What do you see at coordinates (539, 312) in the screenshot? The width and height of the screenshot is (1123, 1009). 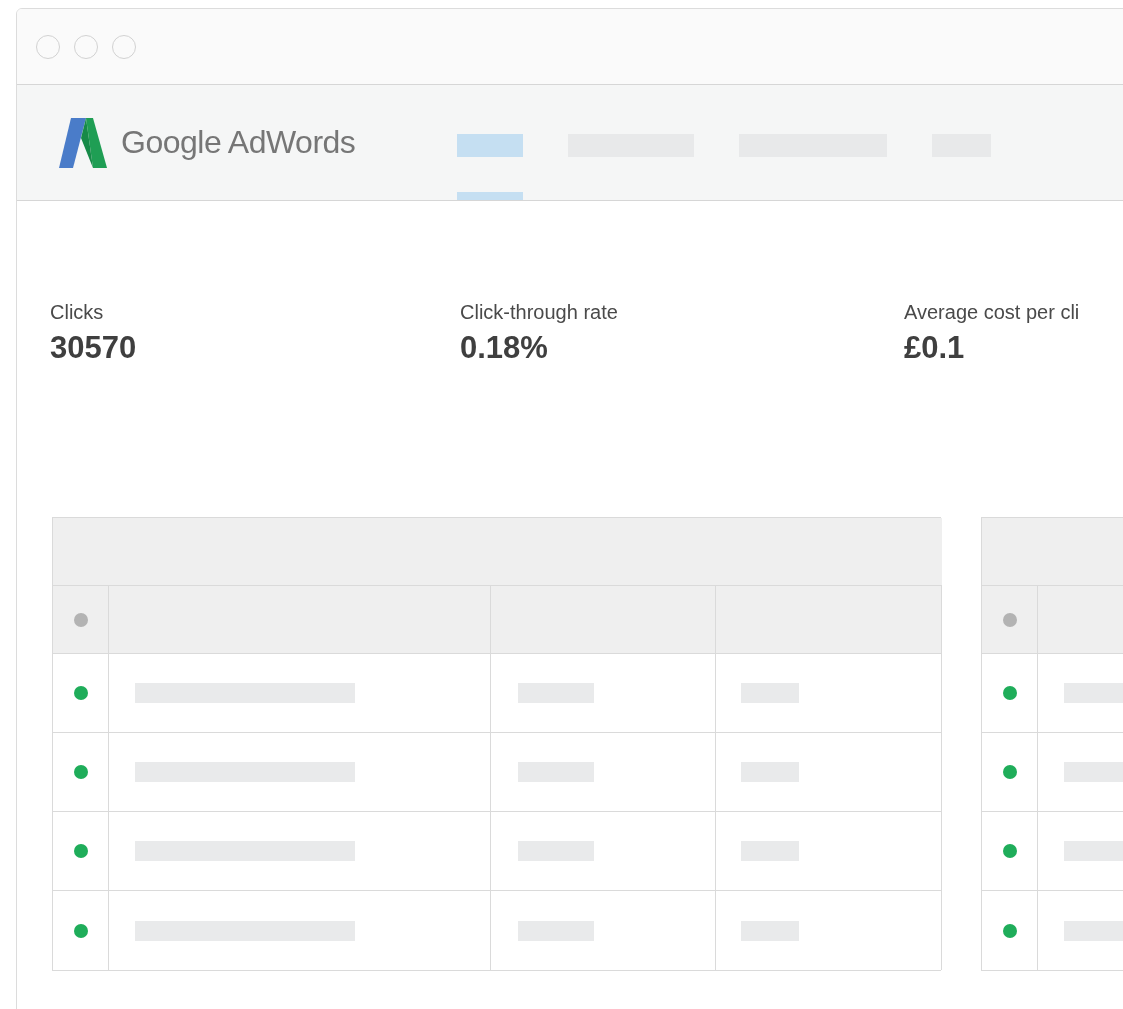 I see `metric-label: Click-through rate` at bounding box center [539, 312].